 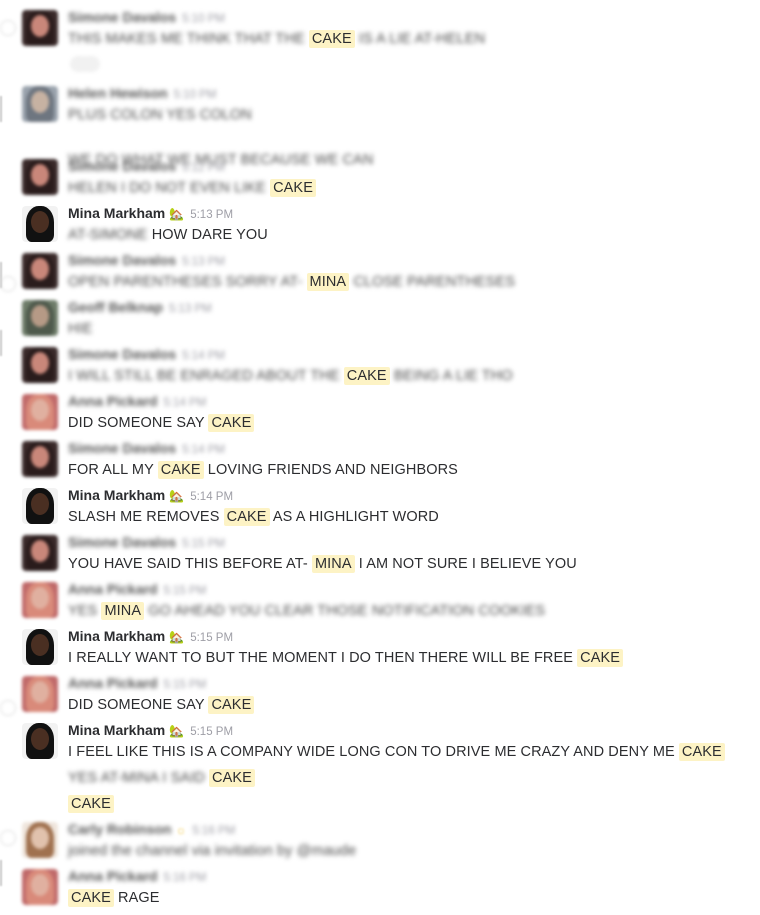 What do you see at coordinates (108, 235) in the screenshot?
I see `blurred-text: AT-SIMONE` at bounding box center [108, 235].